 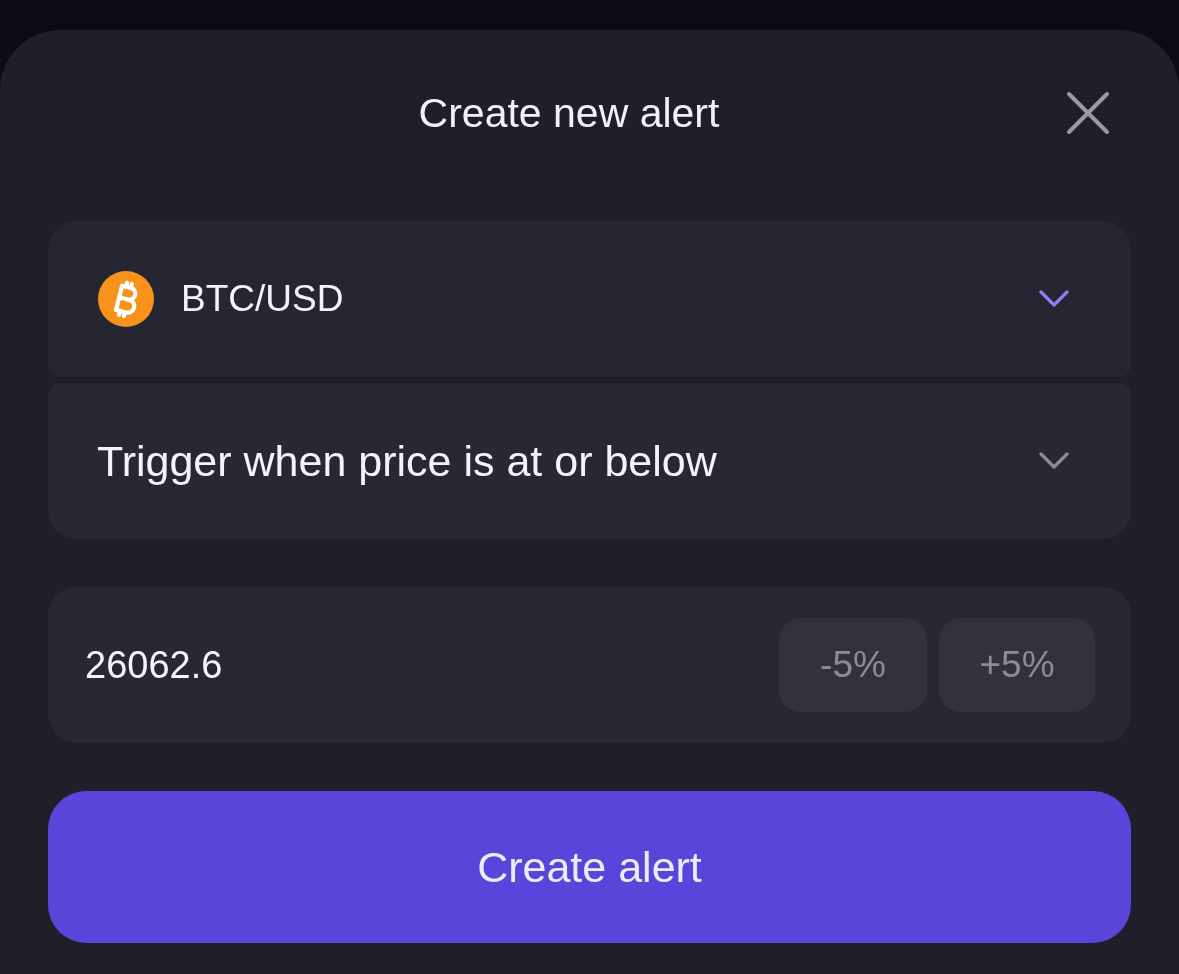 What do you see at coordinates (1017, 665) in the screenshot?
I see `percent-button: +5%` at bounding box center [1017, 665].